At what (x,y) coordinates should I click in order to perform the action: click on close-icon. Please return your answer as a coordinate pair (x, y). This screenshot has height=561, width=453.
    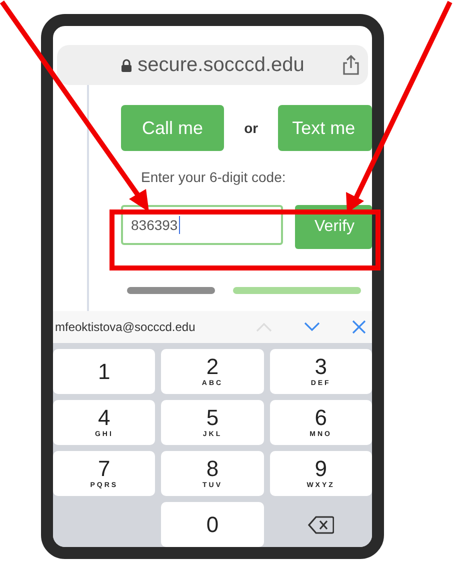
    Looking at the image, I should click on (359, 327).